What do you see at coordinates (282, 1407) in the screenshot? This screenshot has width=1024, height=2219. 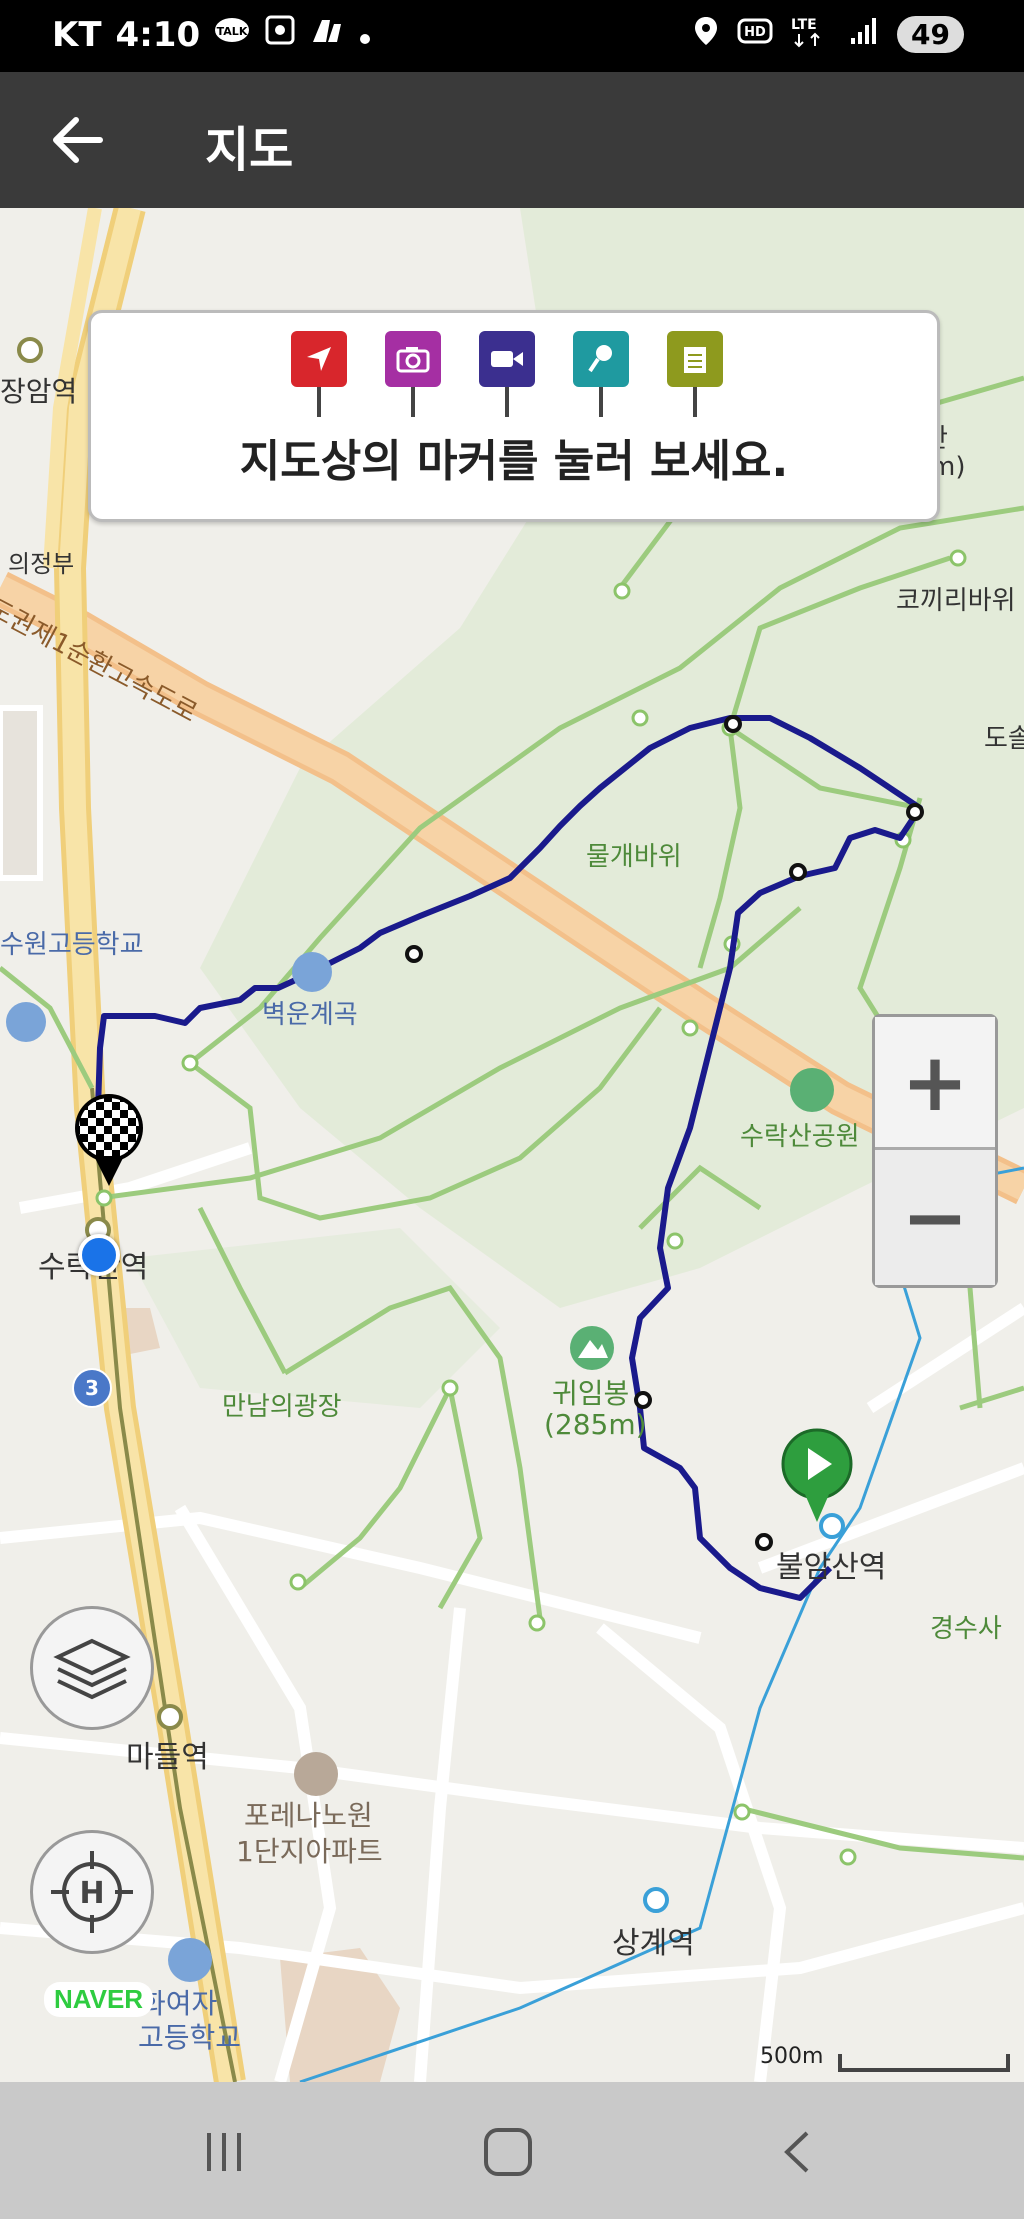 I see `label-mannam: 만남의광장` at bounding box center [282, 1407].